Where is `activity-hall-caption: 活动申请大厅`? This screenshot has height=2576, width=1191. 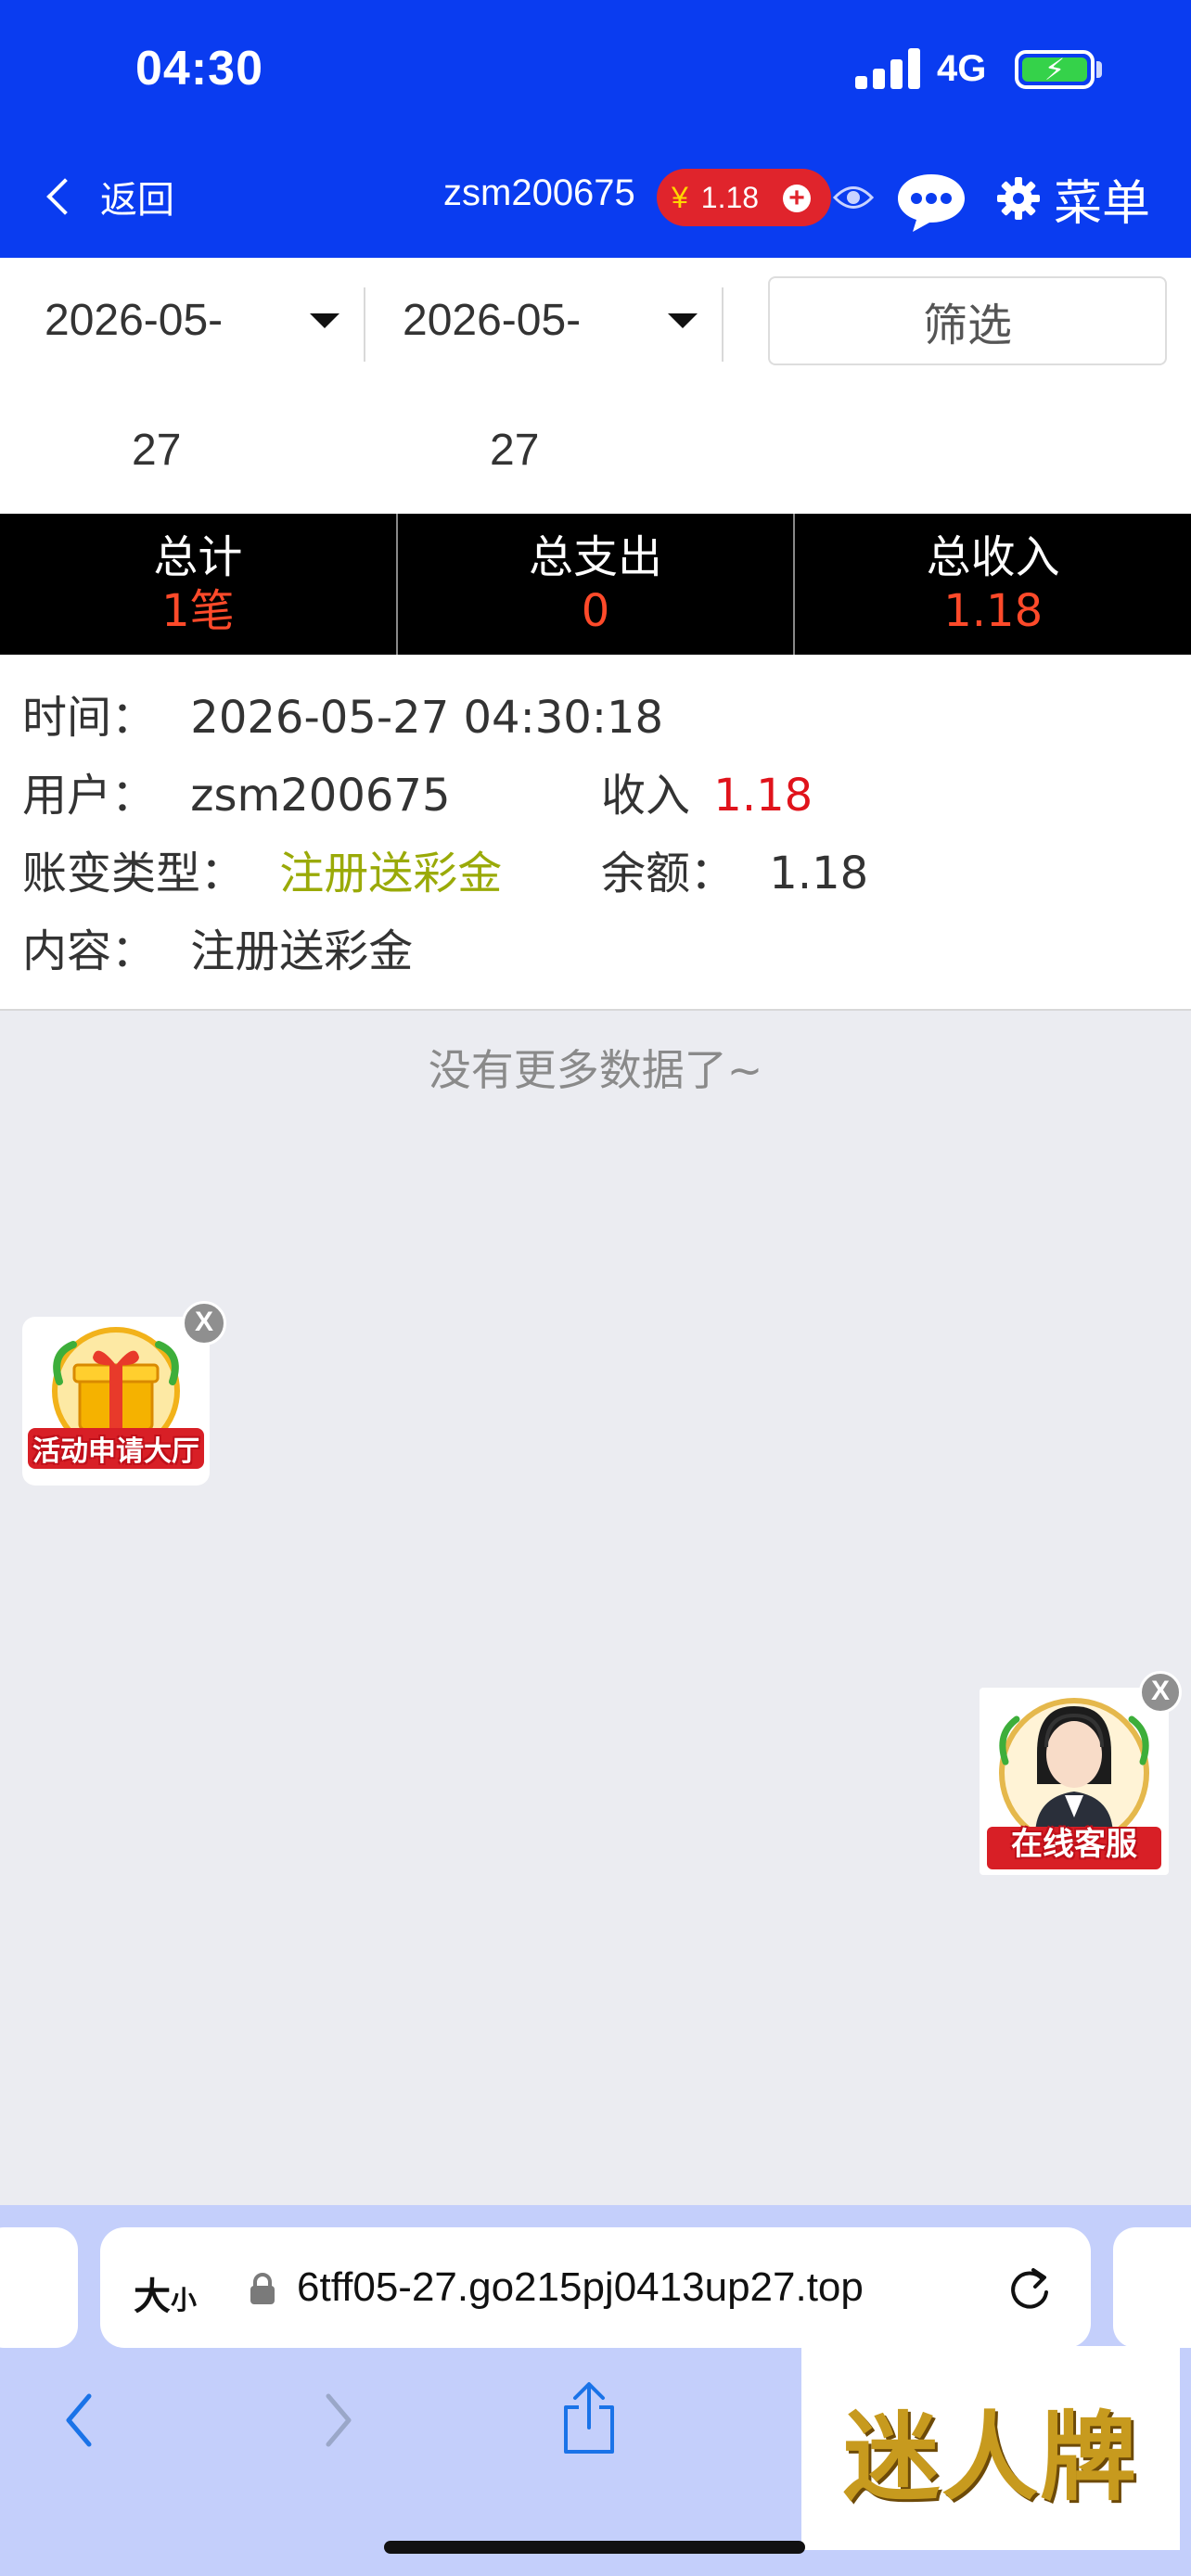
activity-hall-caption: 活动申请大厅 is located at coordinates (115, 1451).